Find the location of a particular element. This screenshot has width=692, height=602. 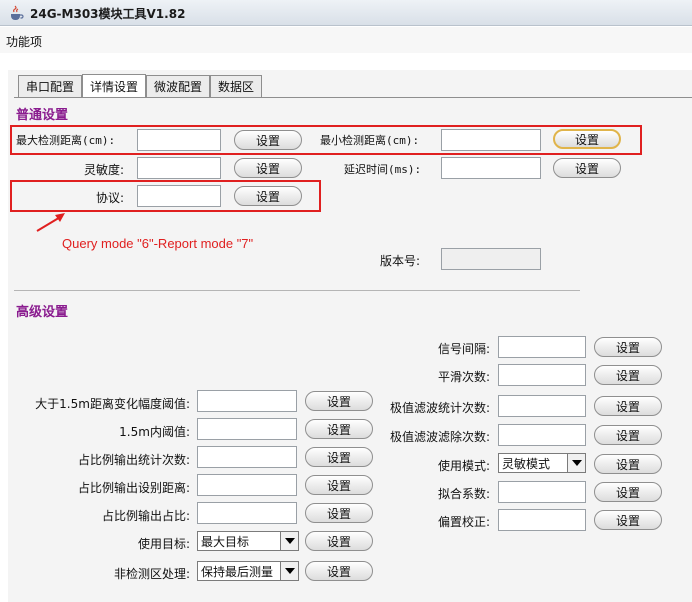

set-bias-correction-button: 设置 is located at coordinates (628, 520).